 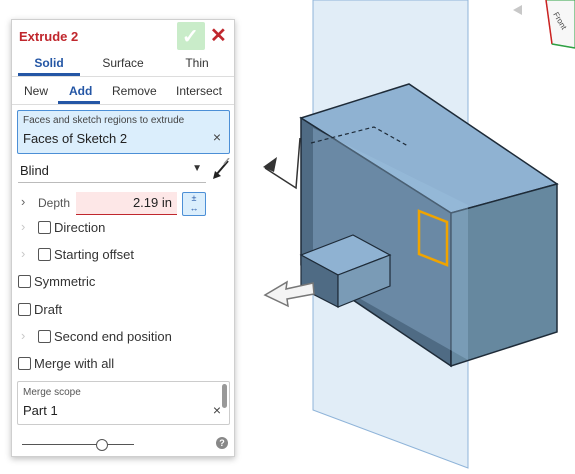 What do you see at coordinates (49, 63) in the screenshot?
I see `tab-solid: Solid` at bounding box center [49, 63].